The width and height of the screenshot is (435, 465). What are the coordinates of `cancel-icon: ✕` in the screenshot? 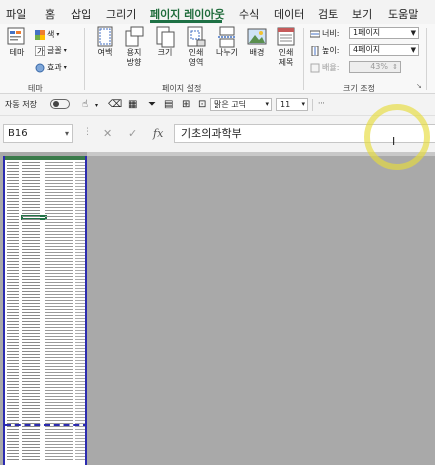 It's located at (107, 133).